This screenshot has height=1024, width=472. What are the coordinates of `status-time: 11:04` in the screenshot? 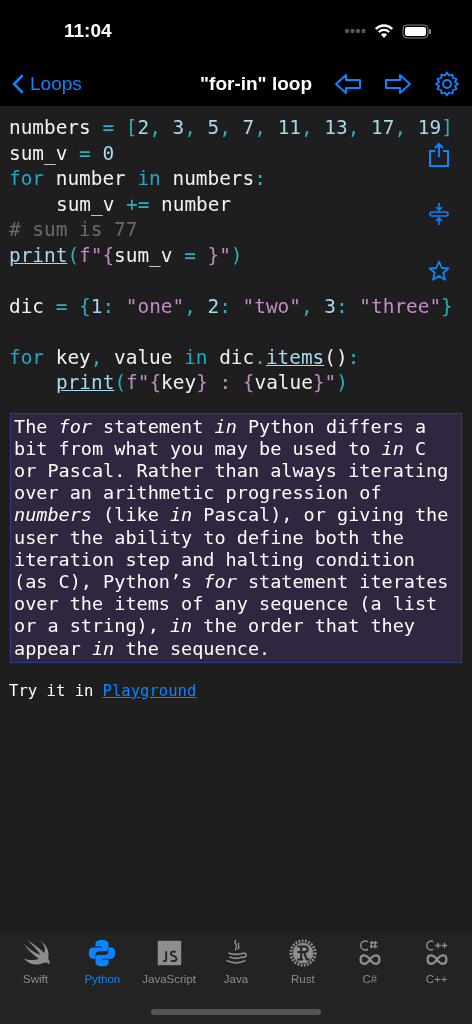 It's located at (88, 30).